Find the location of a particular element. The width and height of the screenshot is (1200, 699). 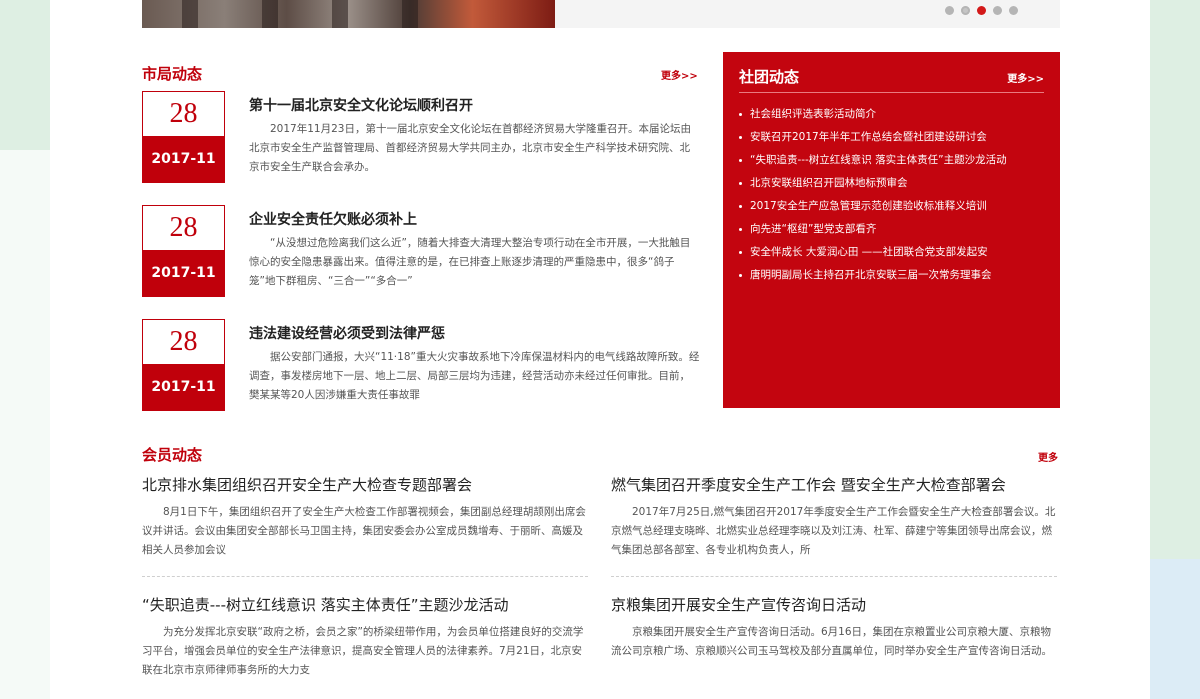

member-news-more-link: 更多 is located at coordinates (1048, 456).